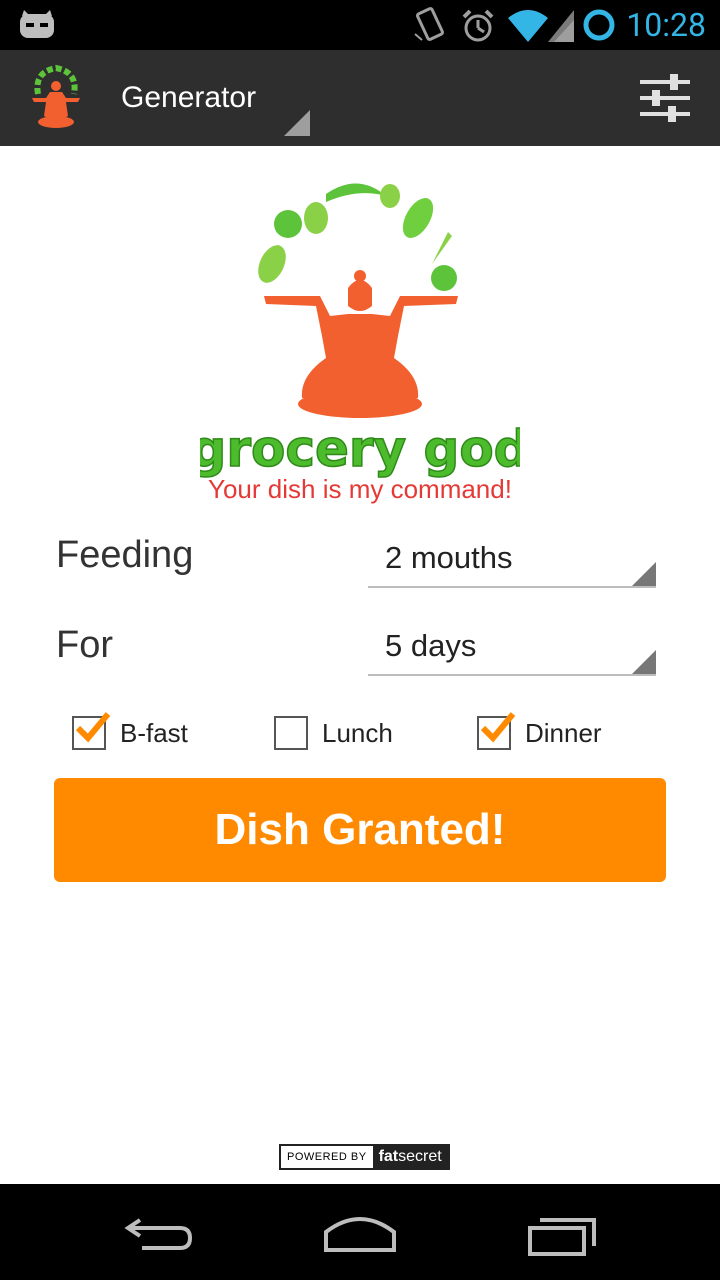  What do you see at coordinates (360, 25) in the screenshot?
I see `status-bar: 10:28` at bounding box center [360, 25].